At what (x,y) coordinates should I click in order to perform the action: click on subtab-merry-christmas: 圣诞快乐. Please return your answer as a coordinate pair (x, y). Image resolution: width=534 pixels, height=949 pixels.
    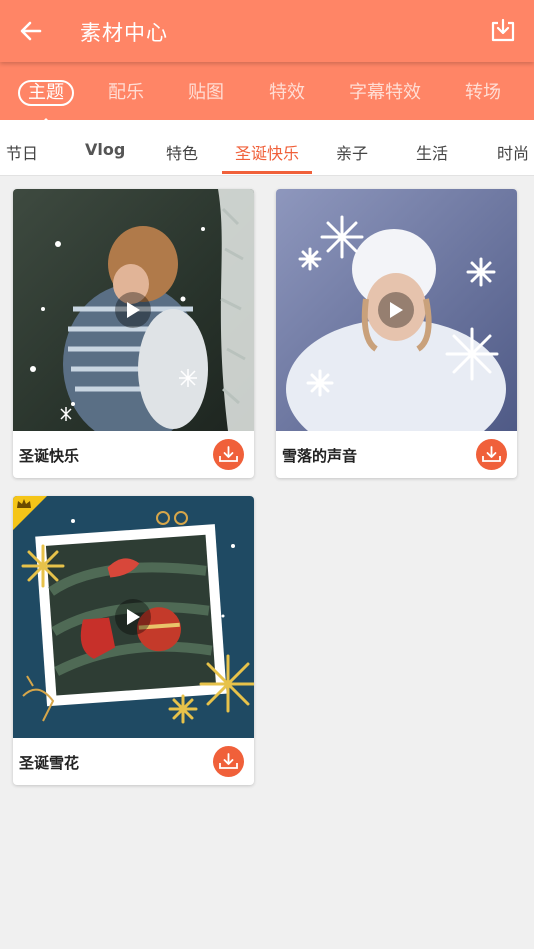
    Looking at the image, I should click on (267, 152).